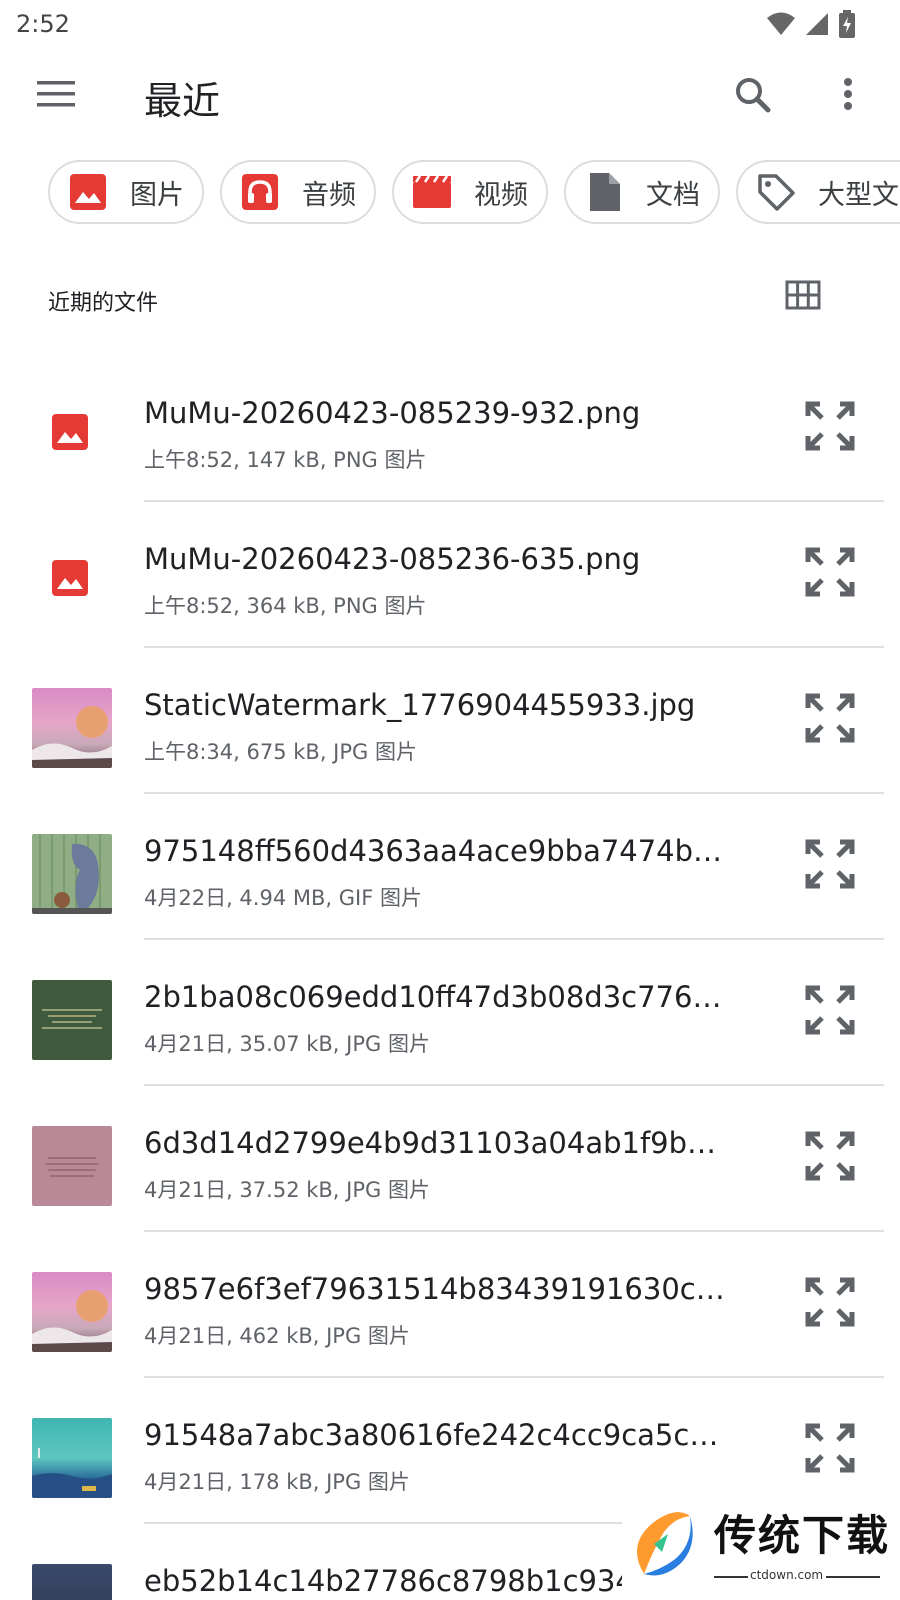 Image resolution: width=900 pixels, height=1600 pixels. I want to click on search-button, so click(754, 96).